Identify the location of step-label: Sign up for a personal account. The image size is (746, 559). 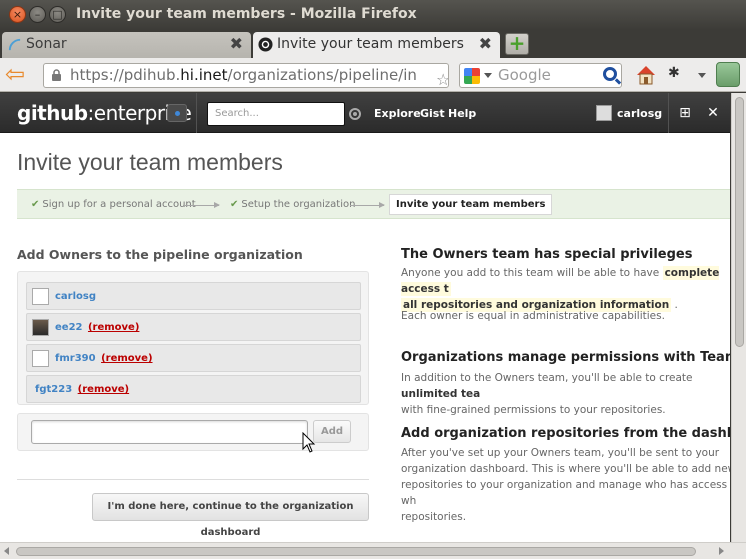
(119, 204).